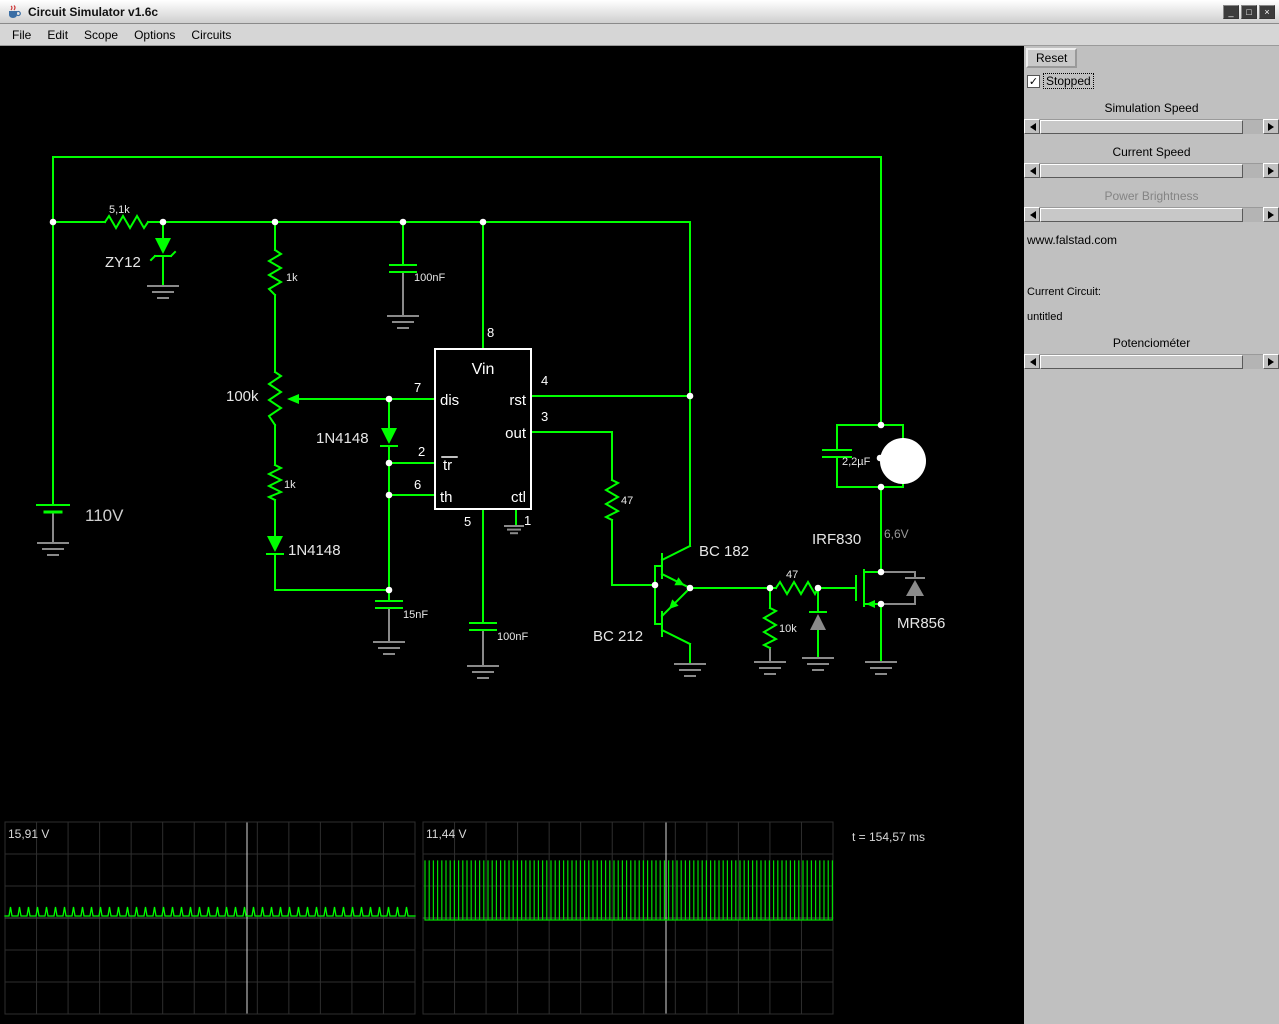 Image resolution: width=1279 pixels, height=1024 pixels. Describe the element at coordinates (342, 438) in the screenshot. I see `label-d-charge: 1N4148` at that location.